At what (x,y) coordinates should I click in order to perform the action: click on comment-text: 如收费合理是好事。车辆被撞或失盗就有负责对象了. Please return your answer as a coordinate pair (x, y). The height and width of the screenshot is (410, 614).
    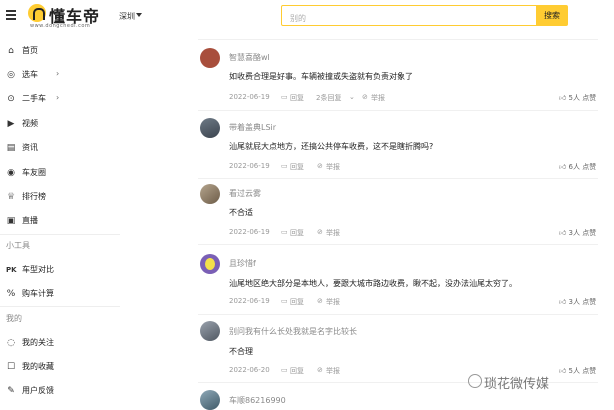
    Looking at the image, I should click on (321, 76).